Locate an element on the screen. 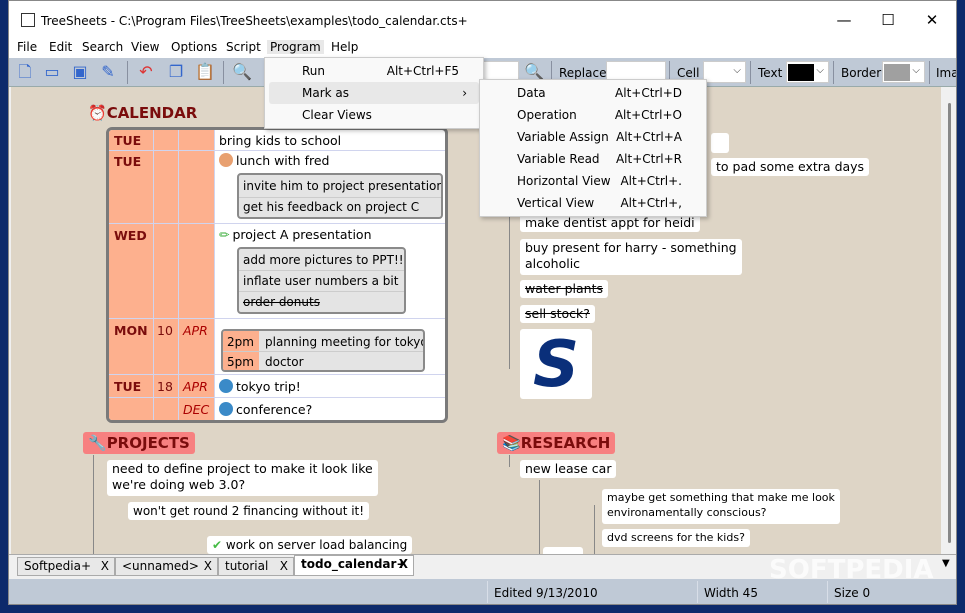  calendar-date: 10 is located at coordinates (165, 330).